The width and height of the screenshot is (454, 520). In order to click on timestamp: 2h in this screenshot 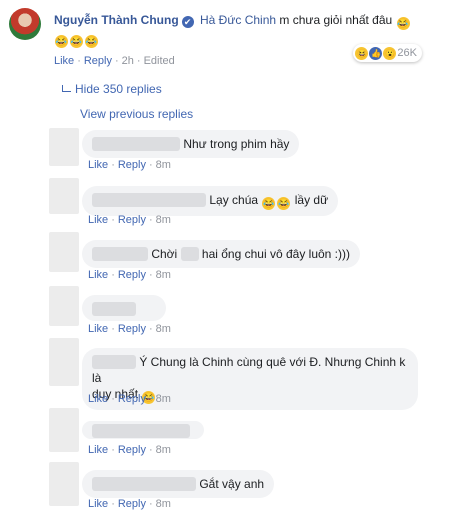, I will do `click(128, 61)`.